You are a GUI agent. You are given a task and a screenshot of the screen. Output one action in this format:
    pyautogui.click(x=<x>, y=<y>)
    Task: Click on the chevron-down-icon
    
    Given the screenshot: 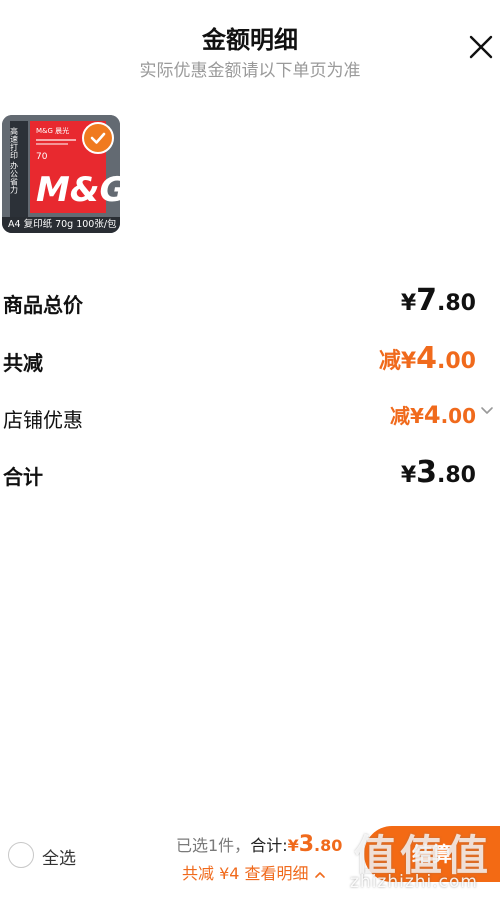 What is the action you would take?
    pyautogui.click(x=487, y=411)
    